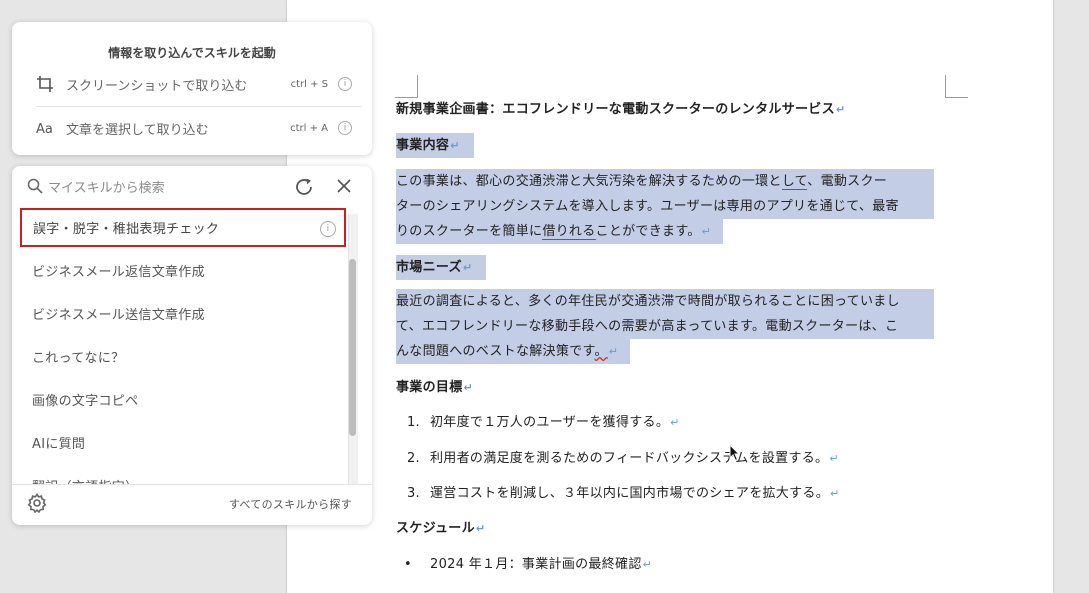  I want to click on skill-item-email-reply: ビジネスメール返信文章作成, so click(183, 270).